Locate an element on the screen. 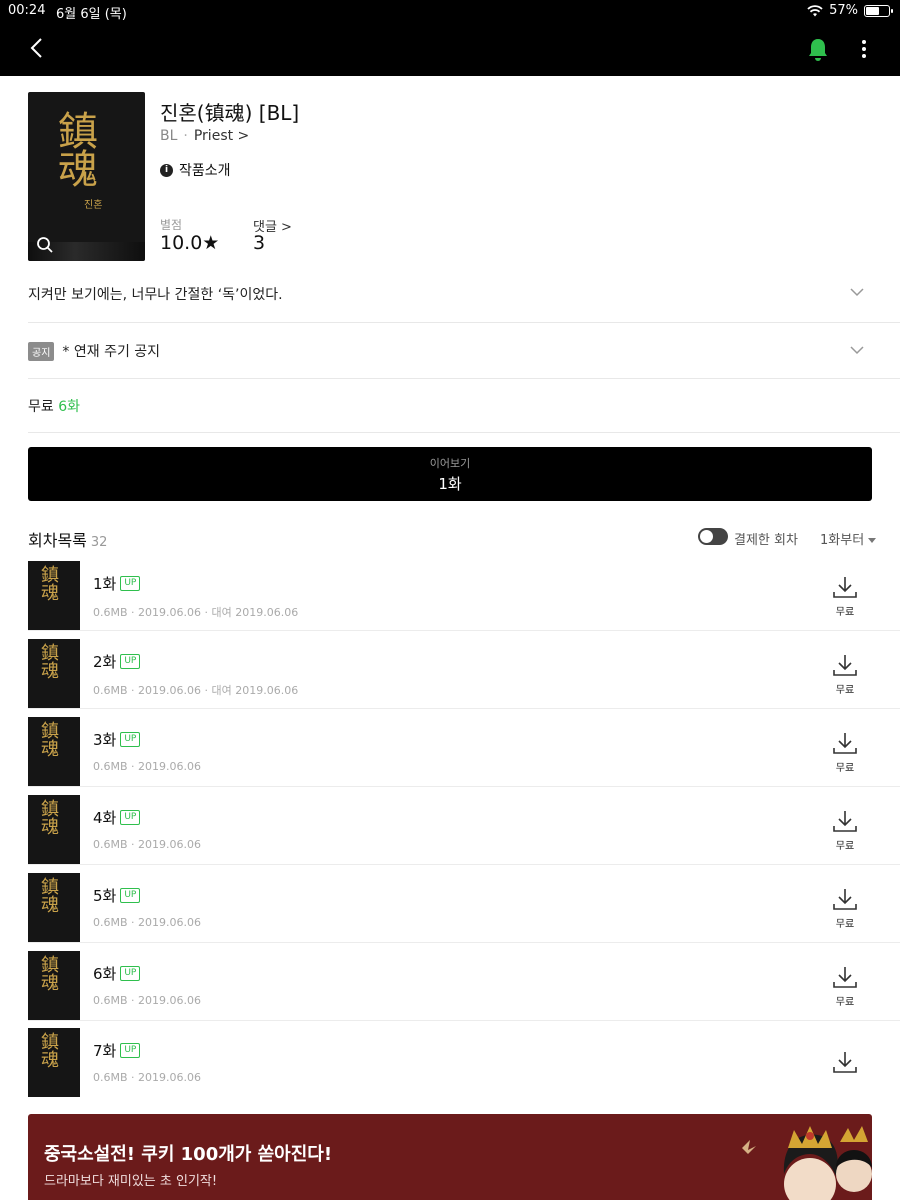  banner-illustration is located at coordinates (807, 1163).